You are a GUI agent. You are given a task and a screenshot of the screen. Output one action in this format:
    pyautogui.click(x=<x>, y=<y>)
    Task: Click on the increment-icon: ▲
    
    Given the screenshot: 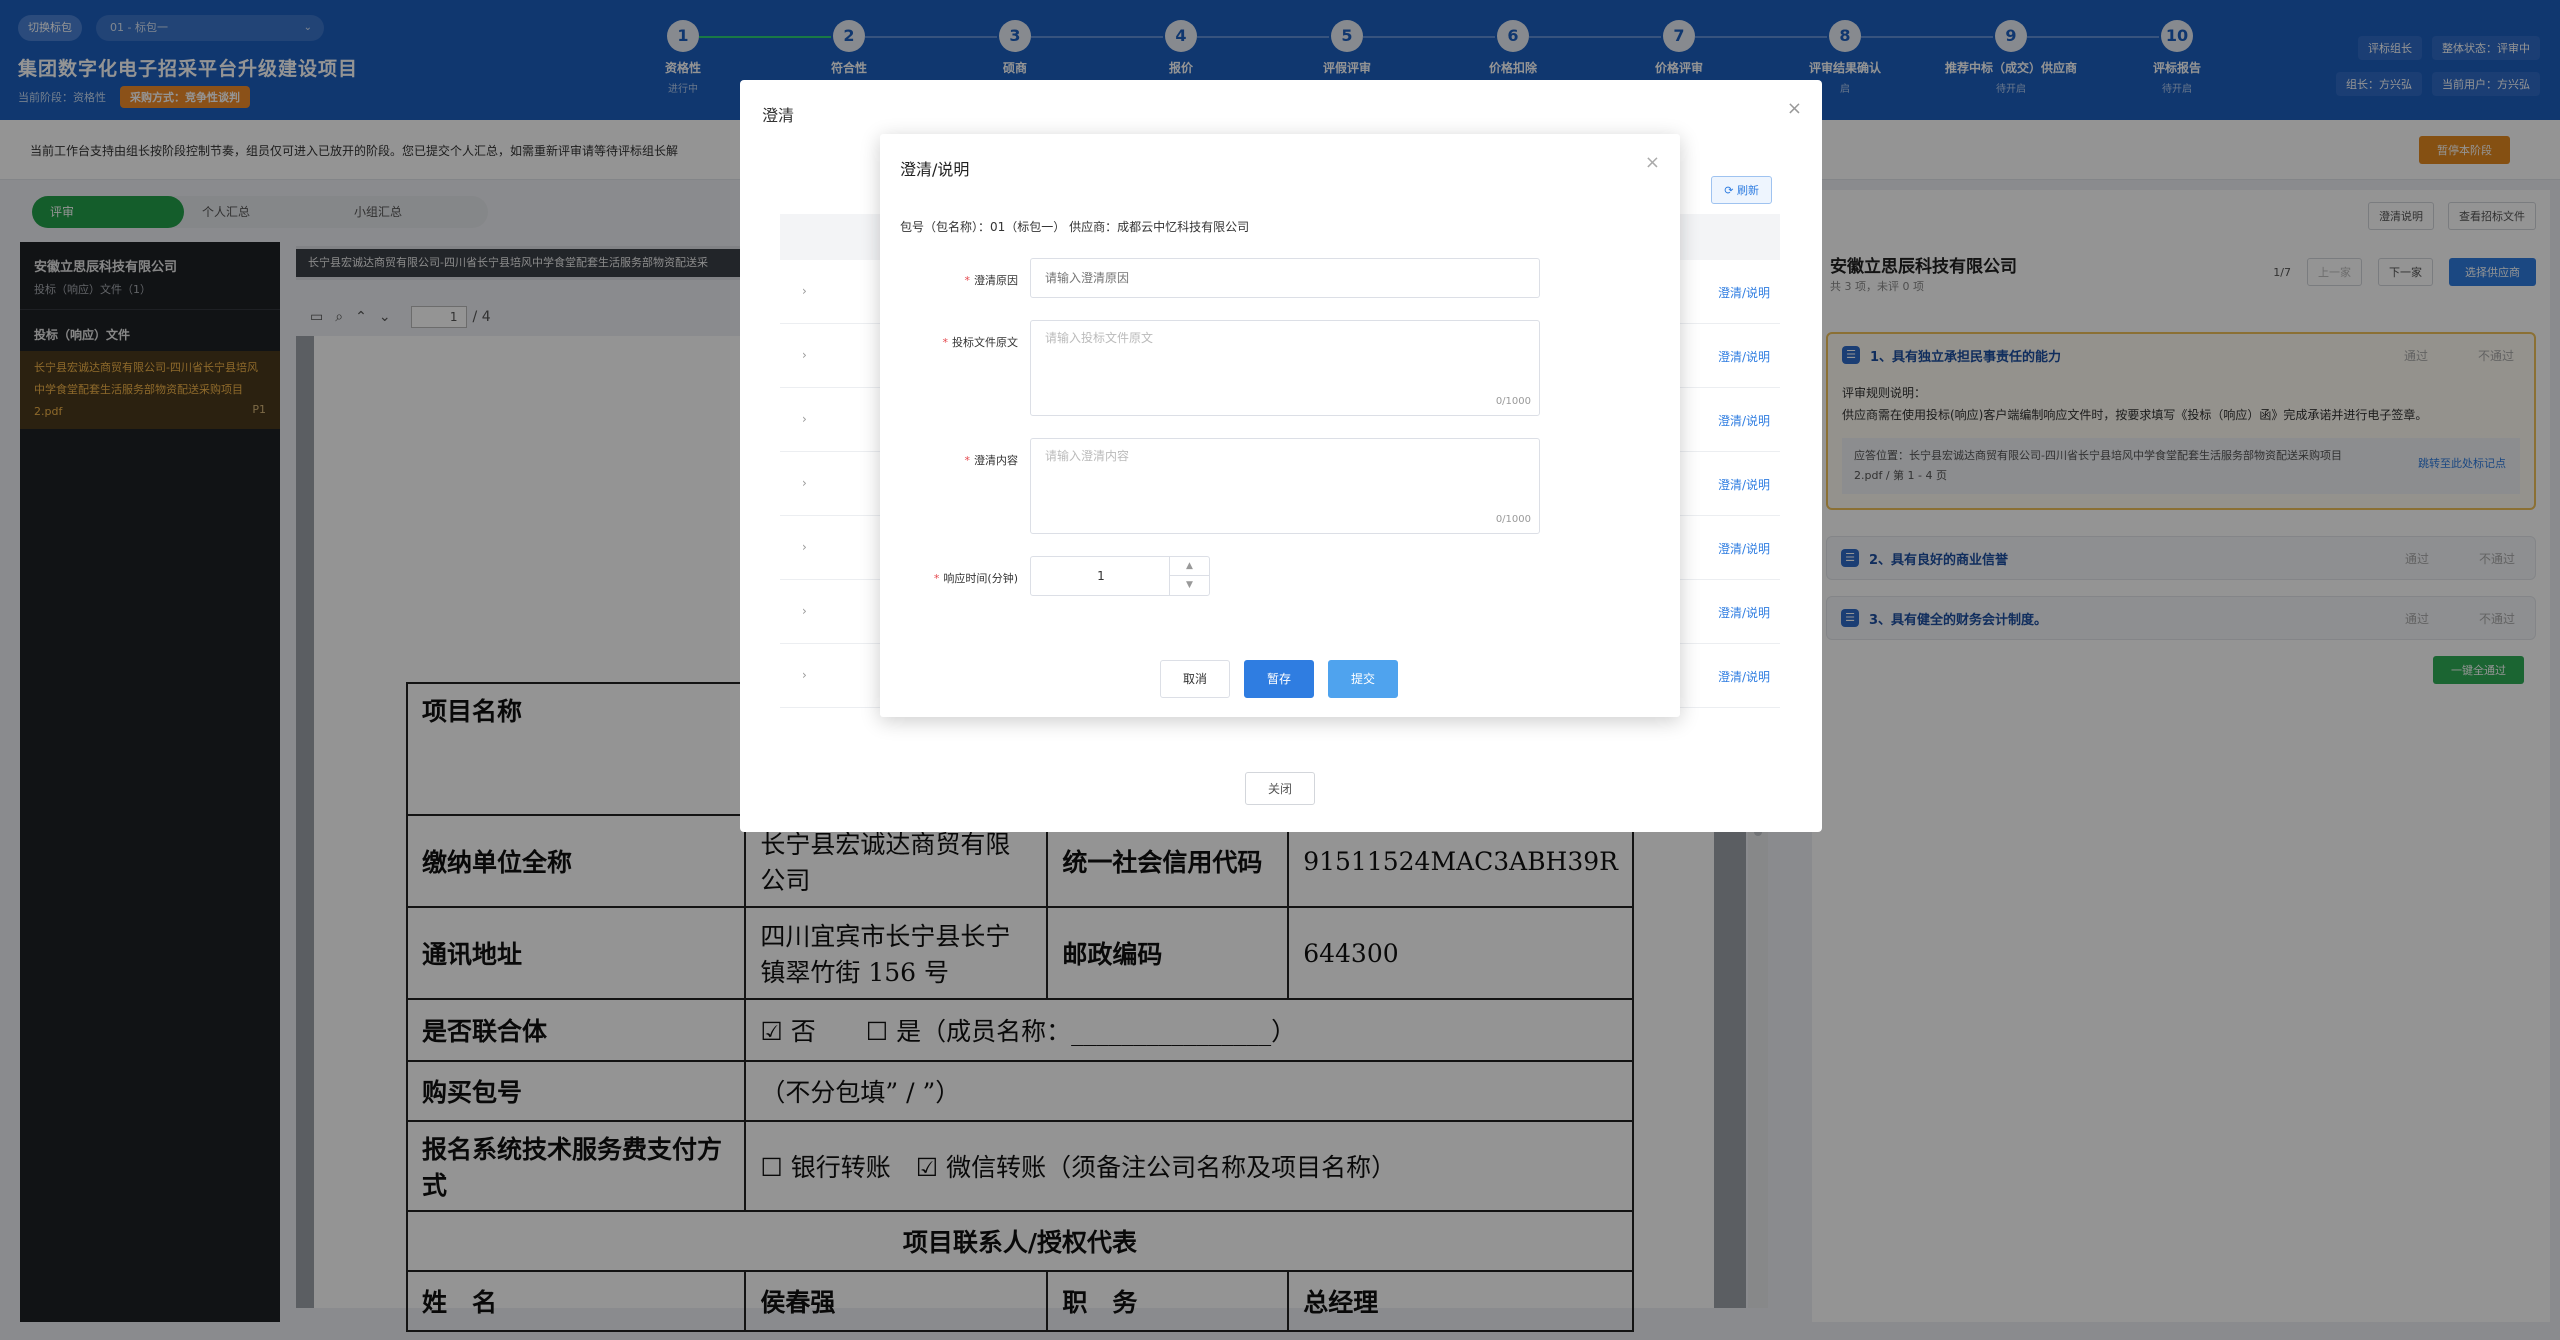 What is the action you would take?
    pyautogui.click(x=1189, y=566)
    